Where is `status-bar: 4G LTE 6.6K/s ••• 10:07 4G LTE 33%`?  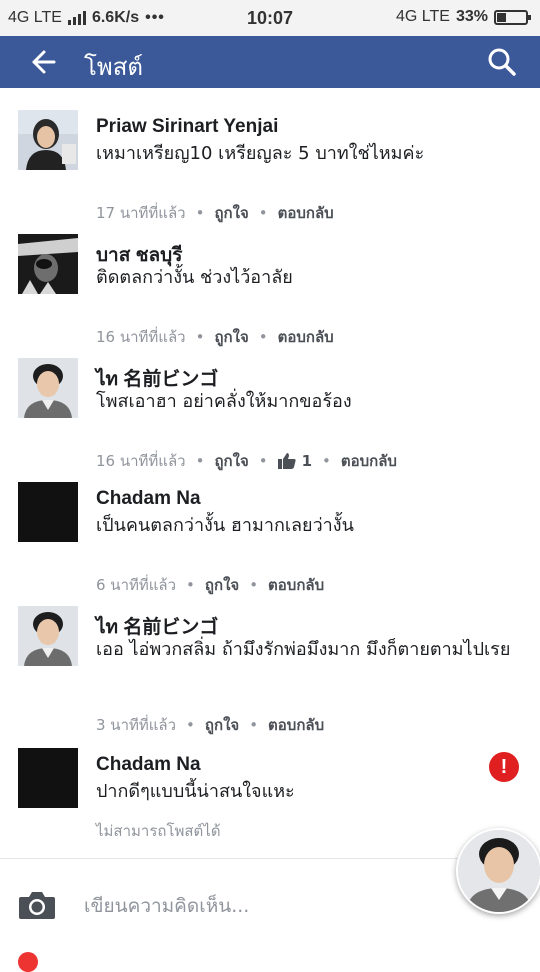
status-bar: 4G LTE 6.6K/s ••• 10:07 4G LTE 33% is located at coordinates (270, 18).